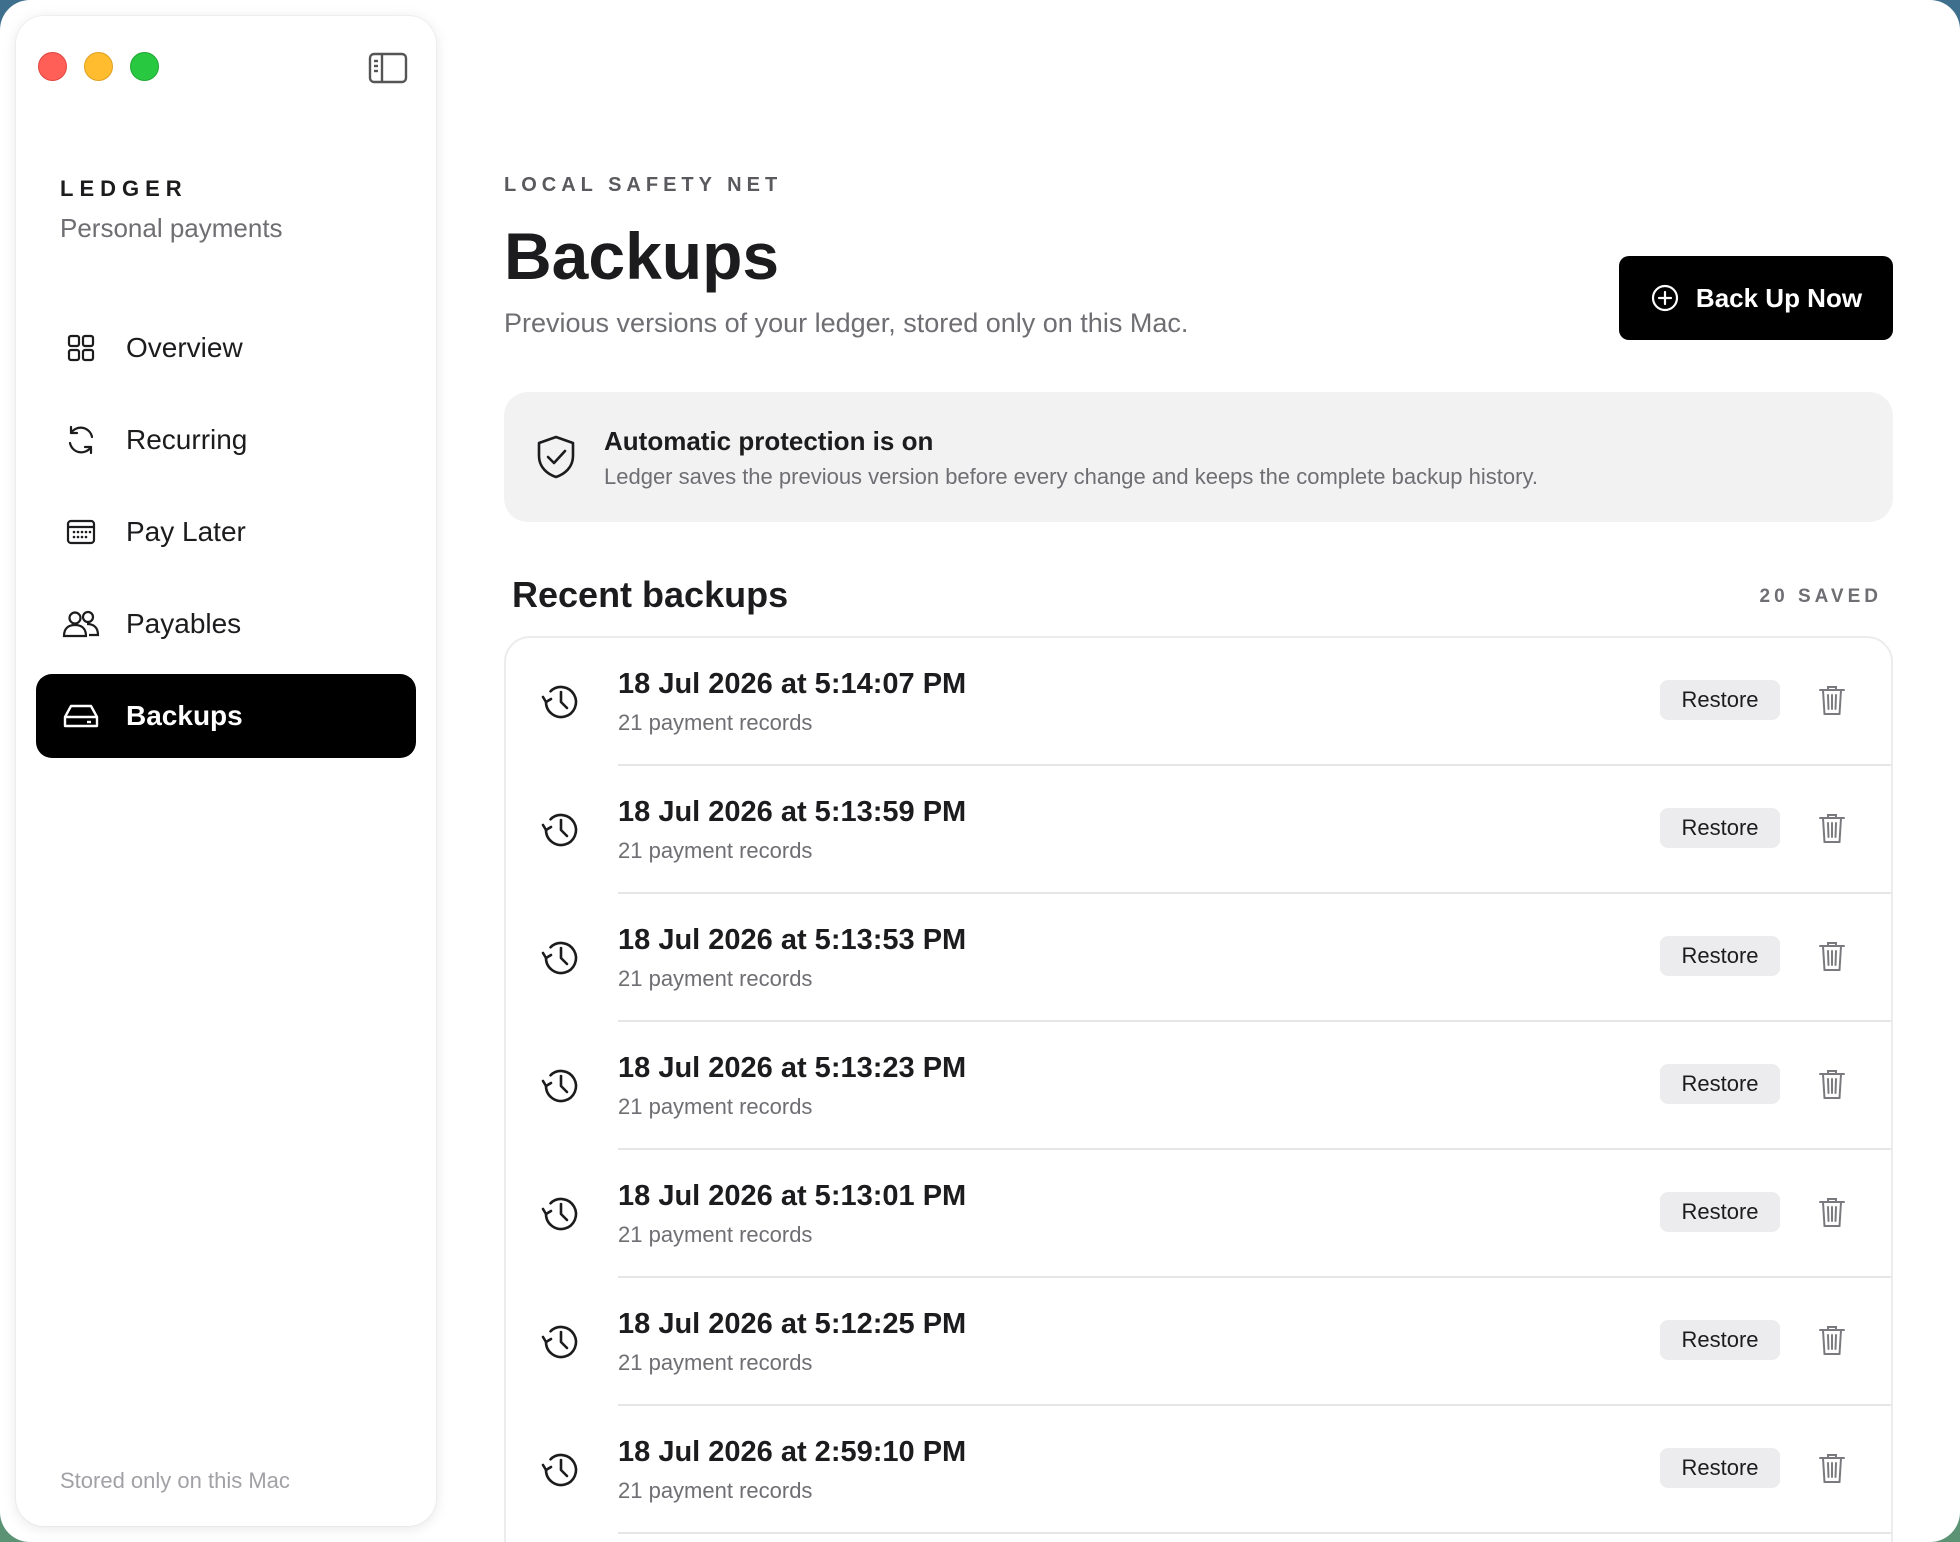  Describe the element at coordinates (792, 1068) in the screenshot. I see `backup-timestamp: 18 Jul 2026 at 5:13:23 PM` at that location.